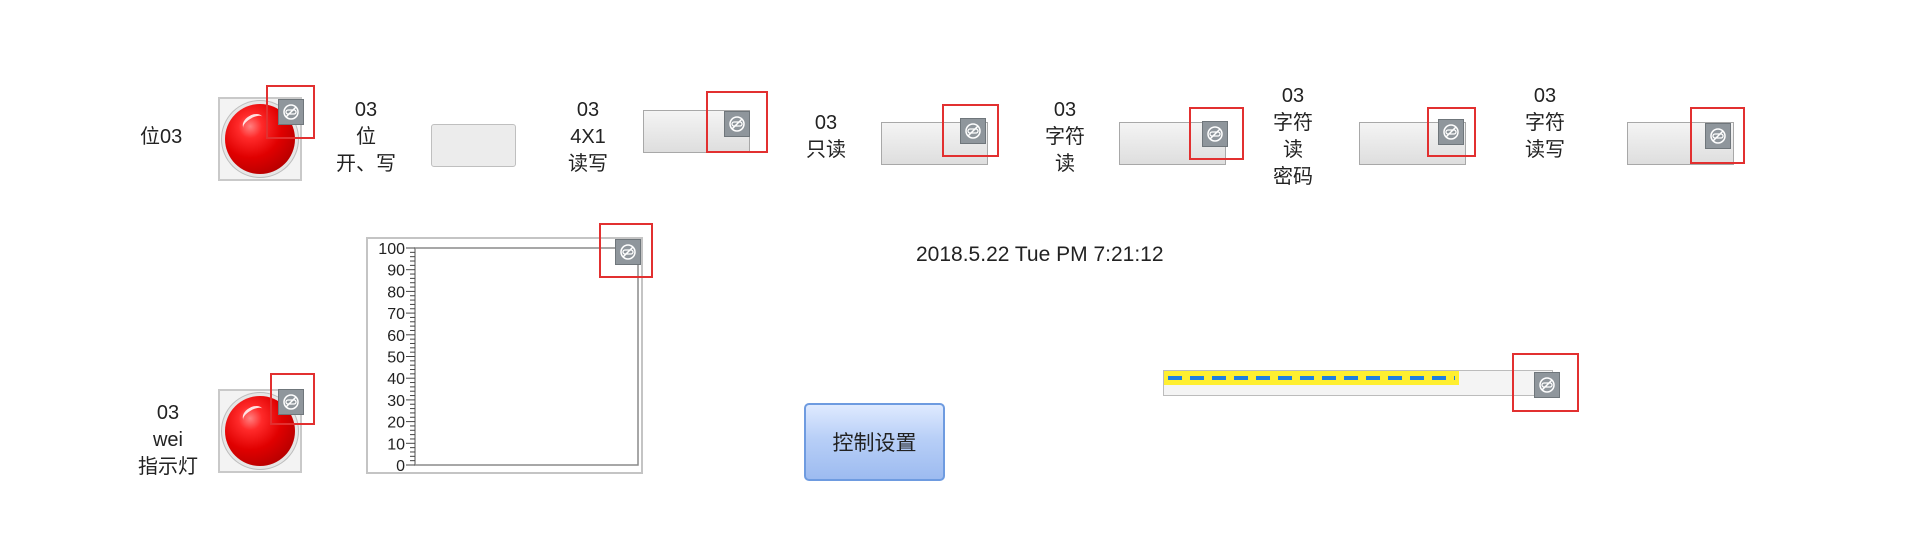 This screenshot has width=1905, height=537. I want to click on y-tick-label: 20, so click(396, 423).